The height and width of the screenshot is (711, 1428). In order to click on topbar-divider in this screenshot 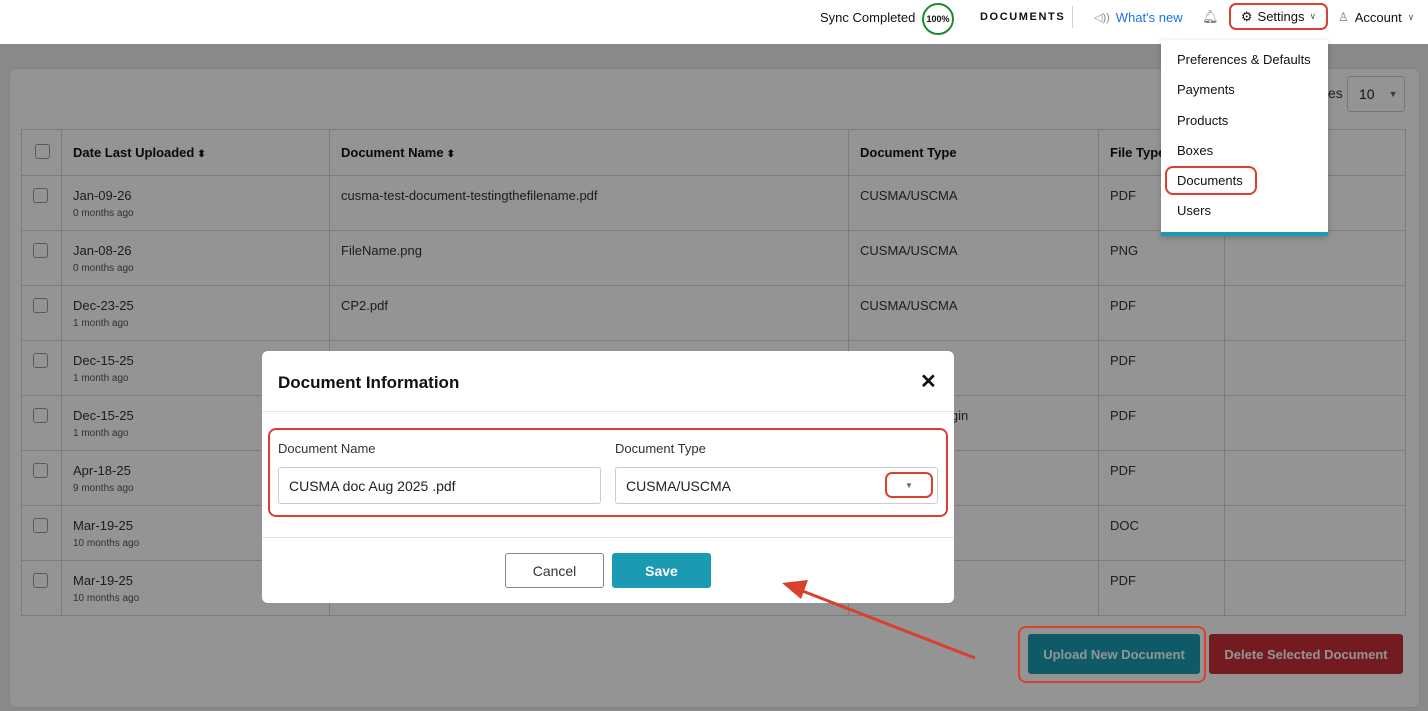, I will do `click(1072, 17)`.